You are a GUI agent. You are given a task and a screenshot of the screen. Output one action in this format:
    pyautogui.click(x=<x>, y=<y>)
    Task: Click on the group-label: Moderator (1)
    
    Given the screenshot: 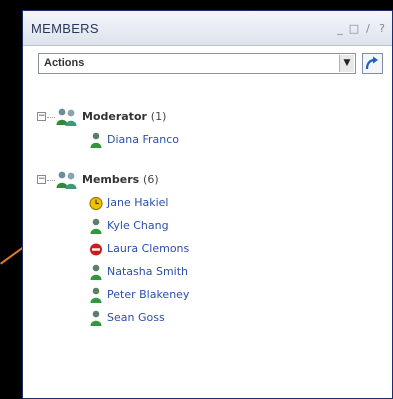 What is the action you would take?
    pyautogui.click(x=124, y=116)
    